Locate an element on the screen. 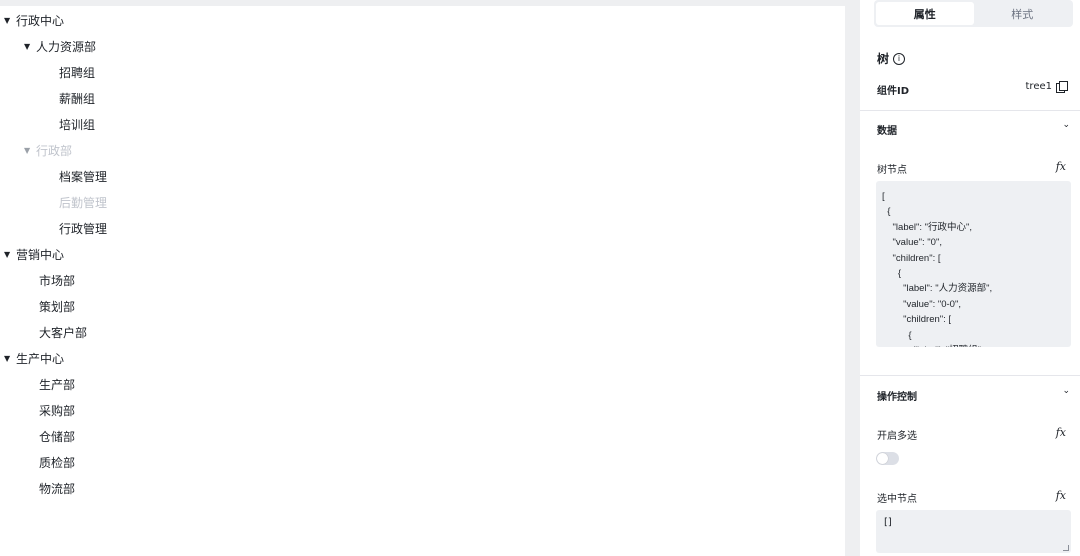 This screenshot has width=1080, height=556. multi-select-toggle is located at coordinates (887, 458).